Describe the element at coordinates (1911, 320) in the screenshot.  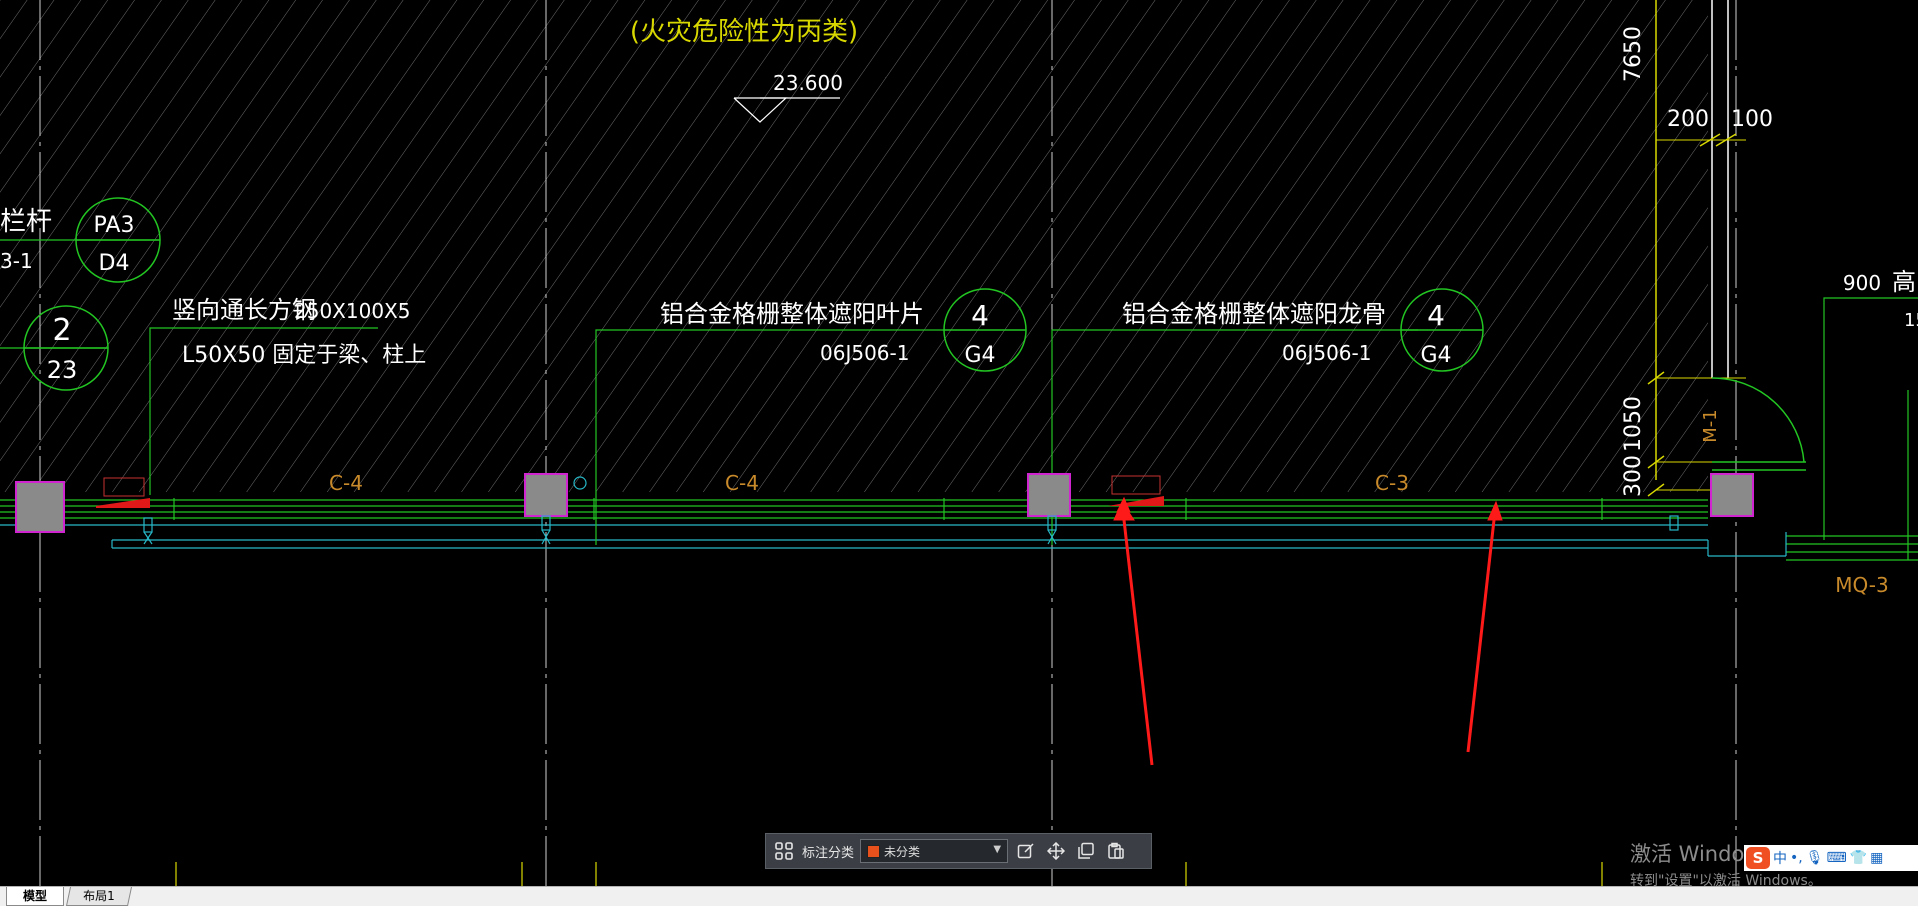
I see `right-cut-num: 15` at that location.